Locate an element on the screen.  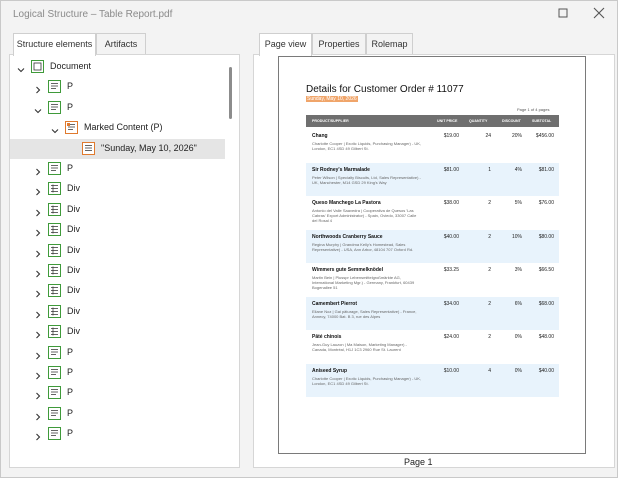
tree-node-label: Document is located at coordinates (71, 66).